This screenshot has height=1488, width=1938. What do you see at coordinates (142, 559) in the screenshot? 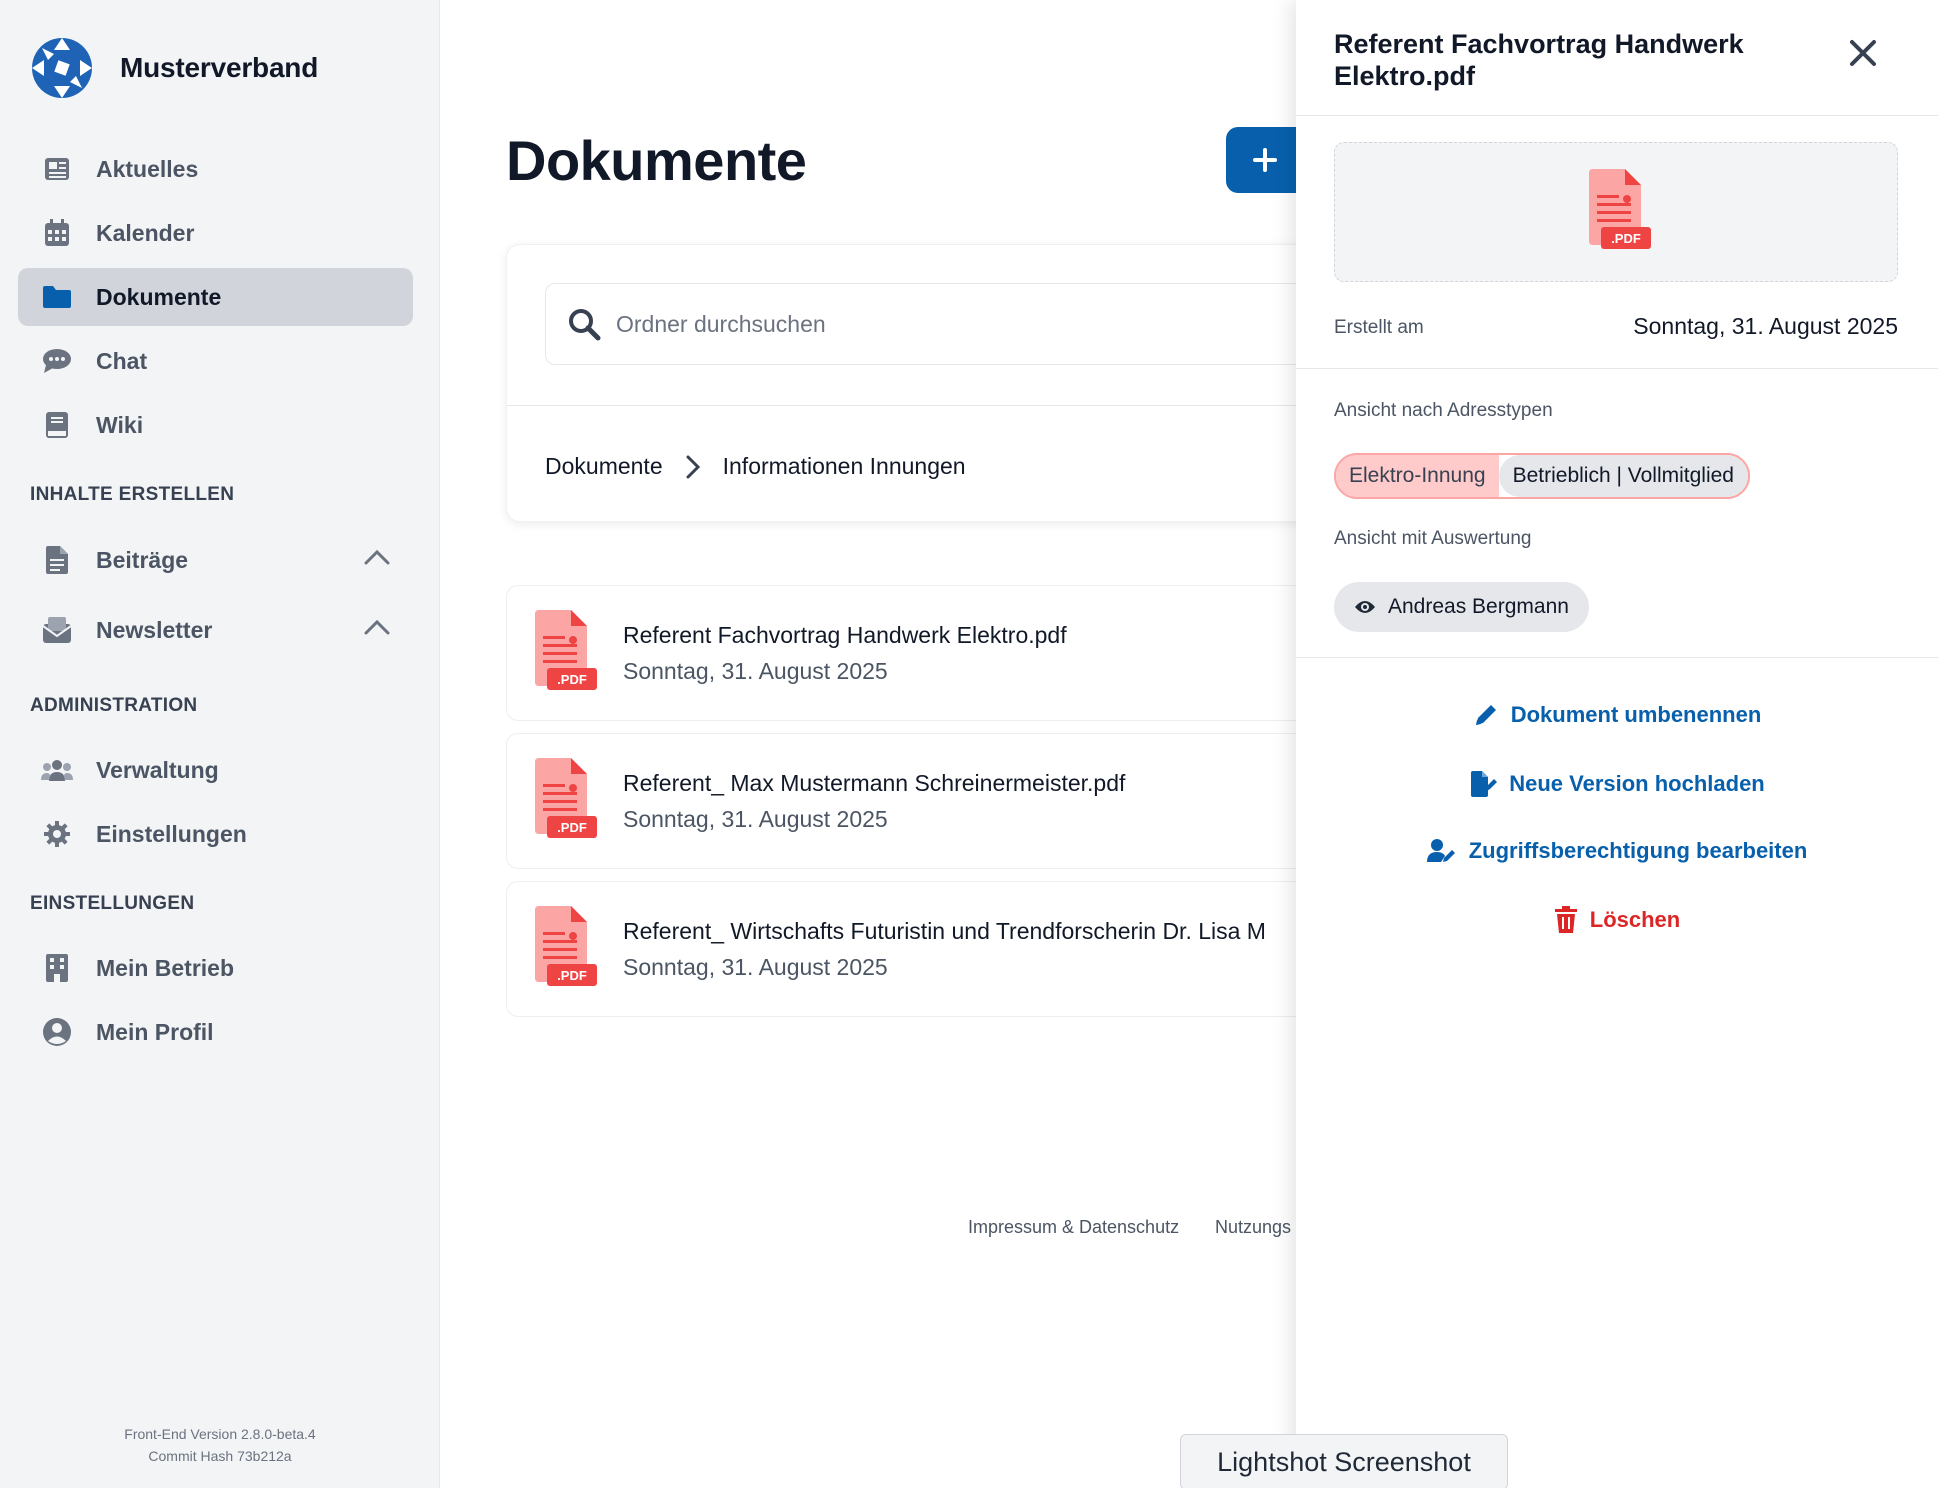
I see `sidebar-item-label: Beiträge` at bounding box center [142, 559].